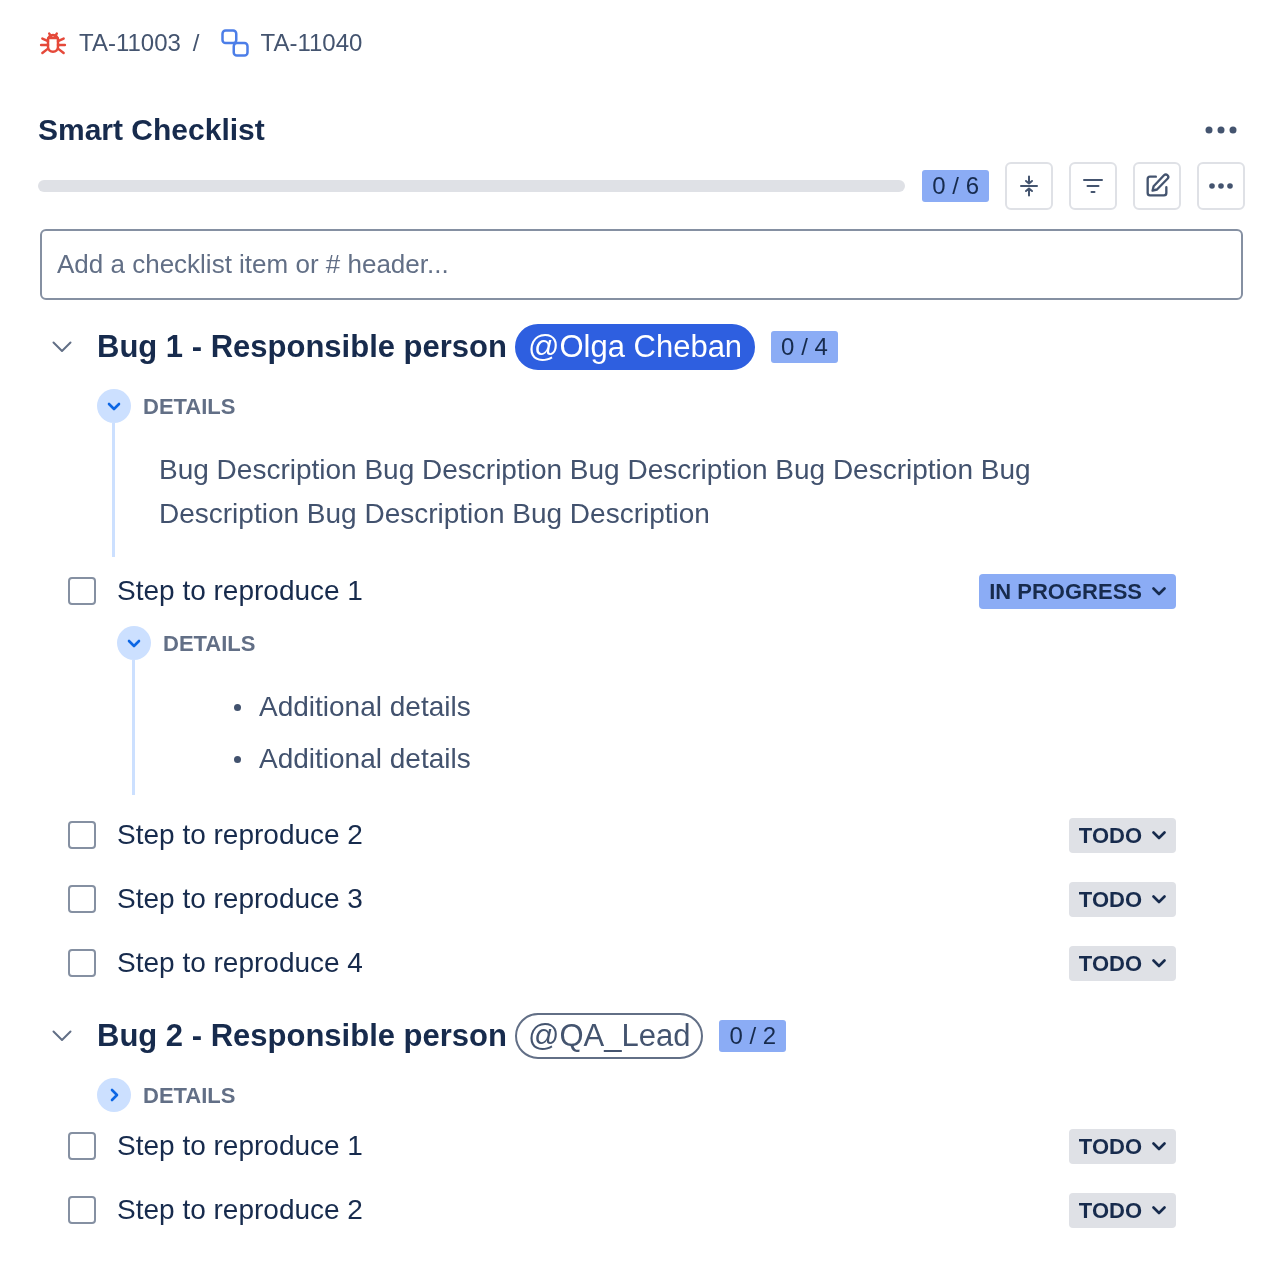 The width and height of the screenshot is (1262, 1266). I want to click on mention-tag: @Olga Cheban, so click(635, 347).